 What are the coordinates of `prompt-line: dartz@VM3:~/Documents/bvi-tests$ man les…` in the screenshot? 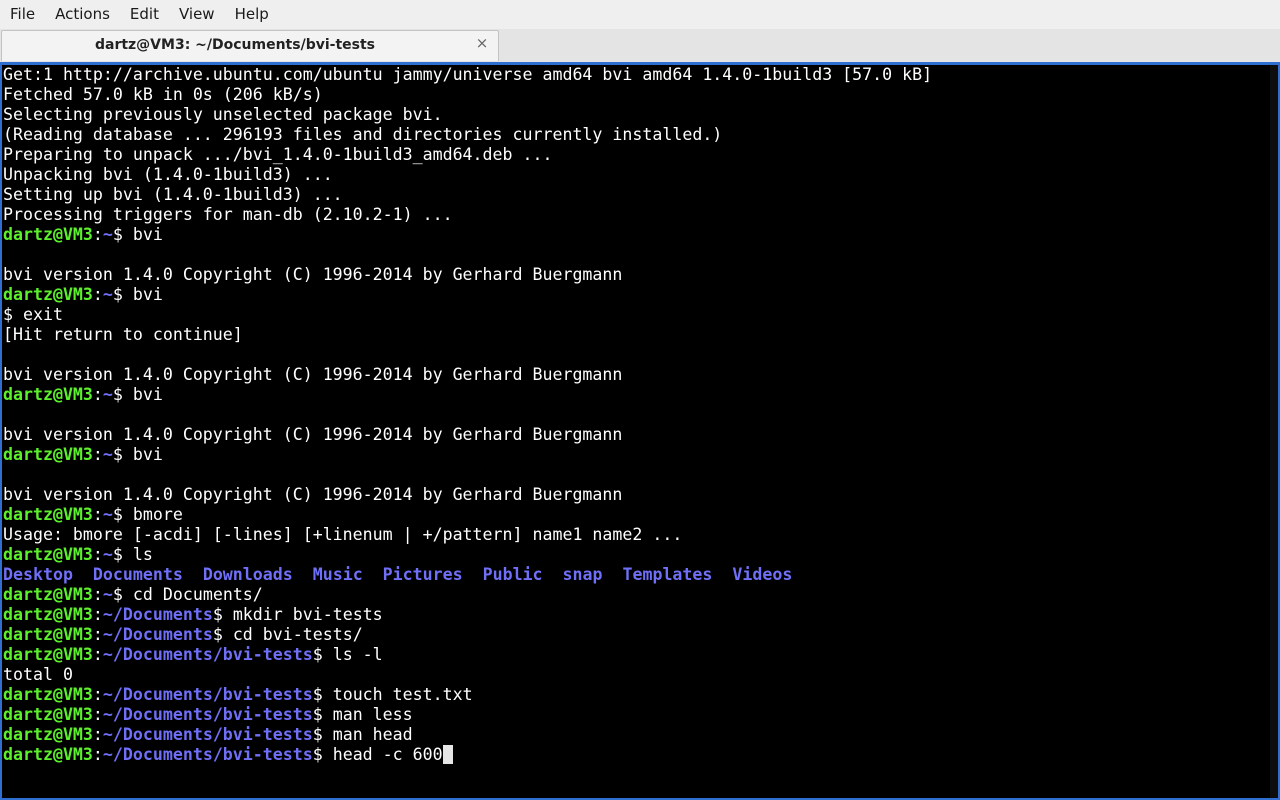 It's located at (208, 714).